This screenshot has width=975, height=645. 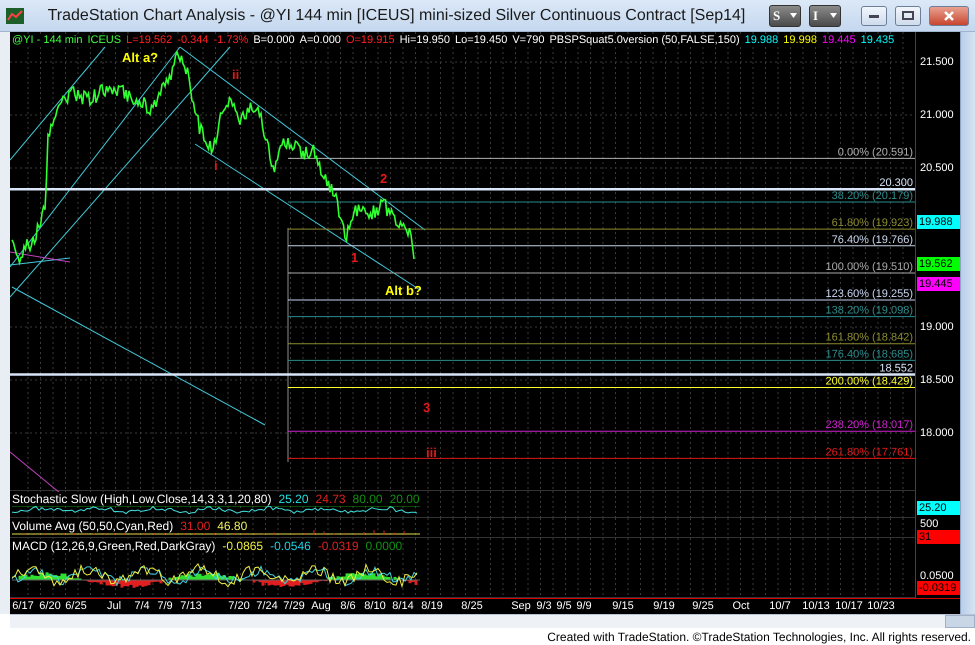 I want to click on symbol-info-text: @YI - 144 min, so click(x=47, y=40).